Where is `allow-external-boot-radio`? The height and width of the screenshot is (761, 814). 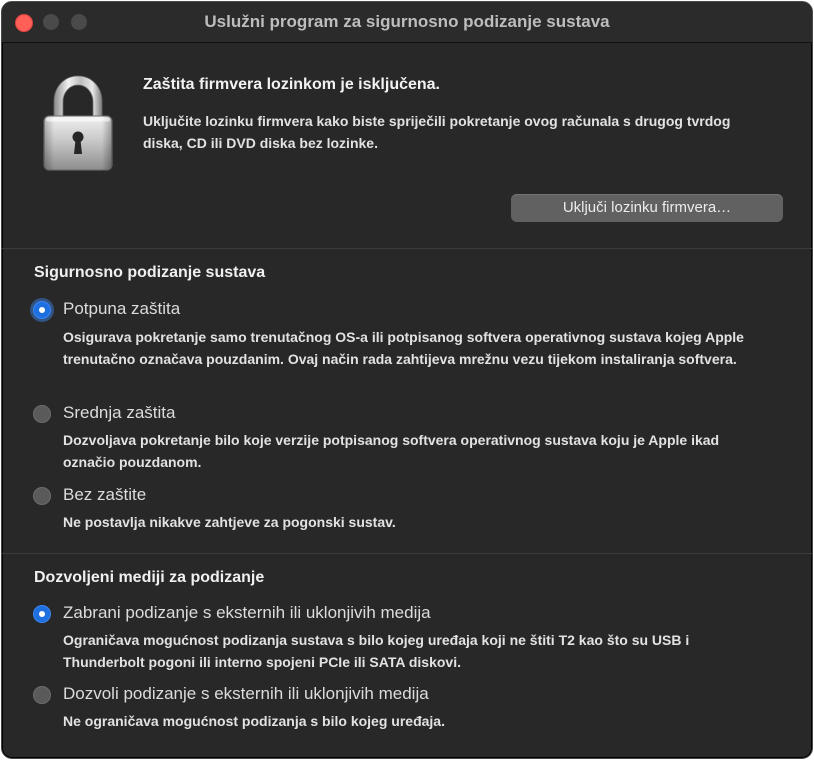
allow-external-boot-radio is located at coordinates (42, 695).